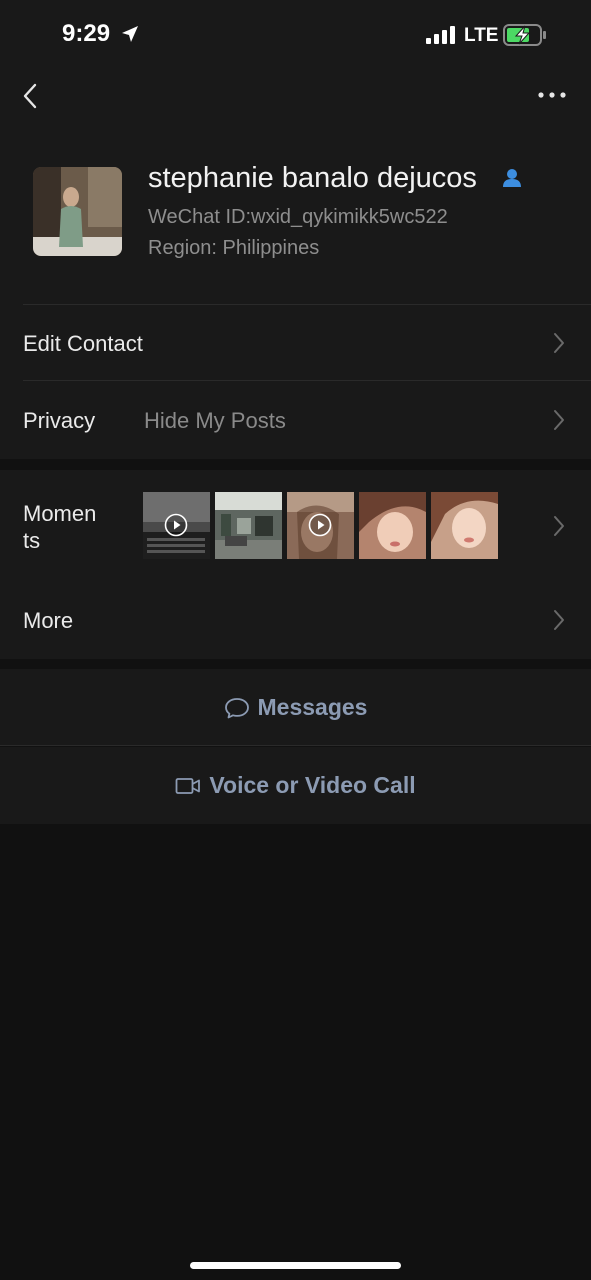 The height and width of the screenshot is (1280, 591). I want to click on voice-video-call-button: Voice or Video Call, so click(295, 785).